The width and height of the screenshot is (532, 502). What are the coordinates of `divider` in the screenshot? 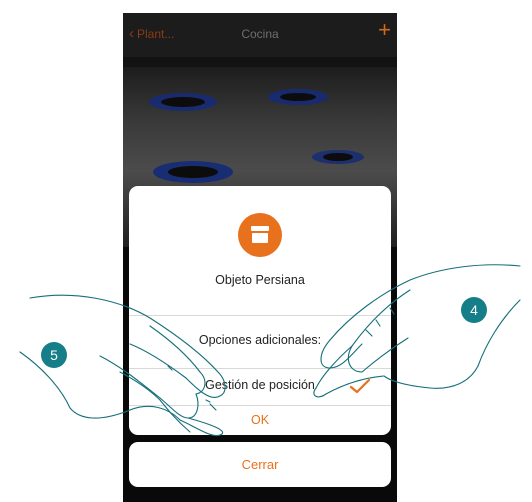 It's located at (260, 315).